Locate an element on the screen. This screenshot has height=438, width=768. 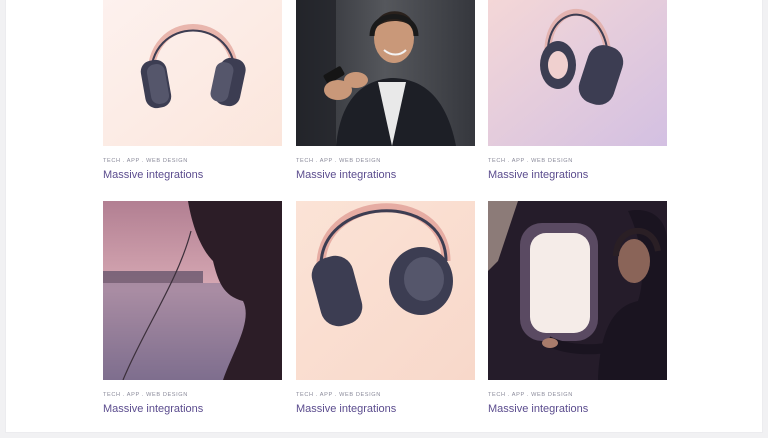
man-with-phone-image is located at coordinates (385, 73).